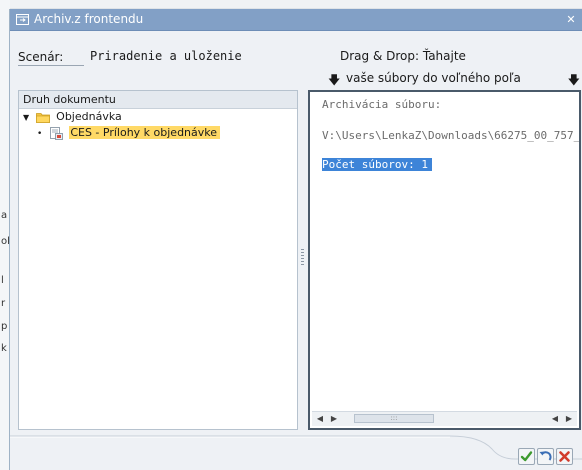 Image resolution: width=582 pixels, height=470 pixels. I want to click on check-icon, so click(526, 456).